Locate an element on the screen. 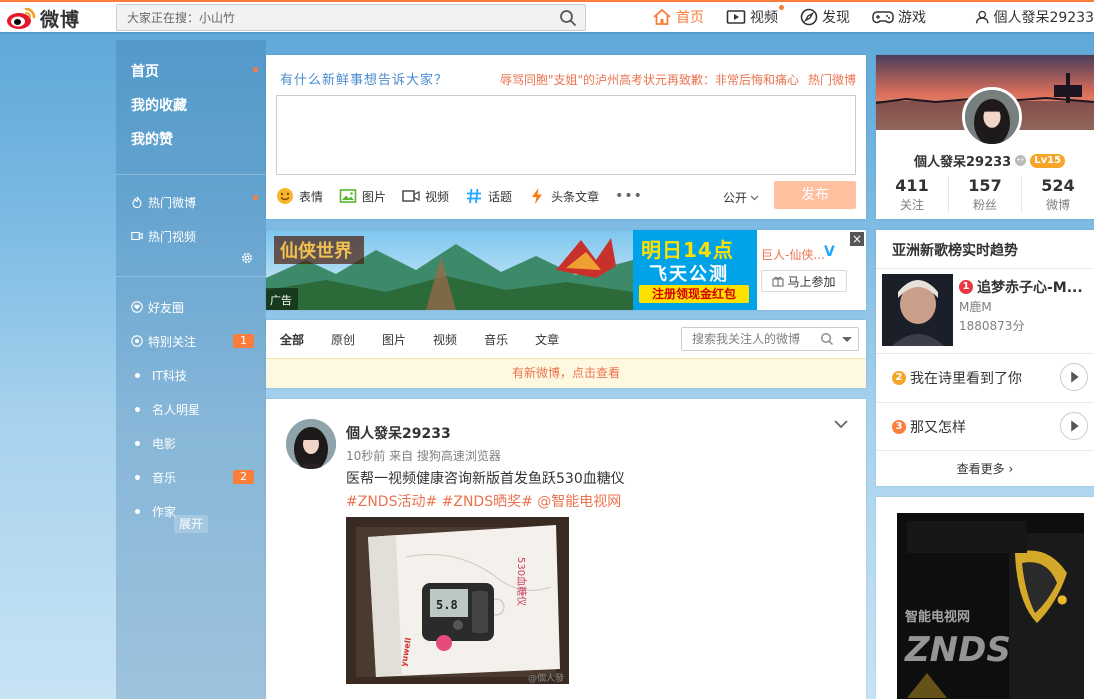 The height and width of the screenshot is (699, 1094). weibo-logo: 微博 is located at coordinates (43, 18).